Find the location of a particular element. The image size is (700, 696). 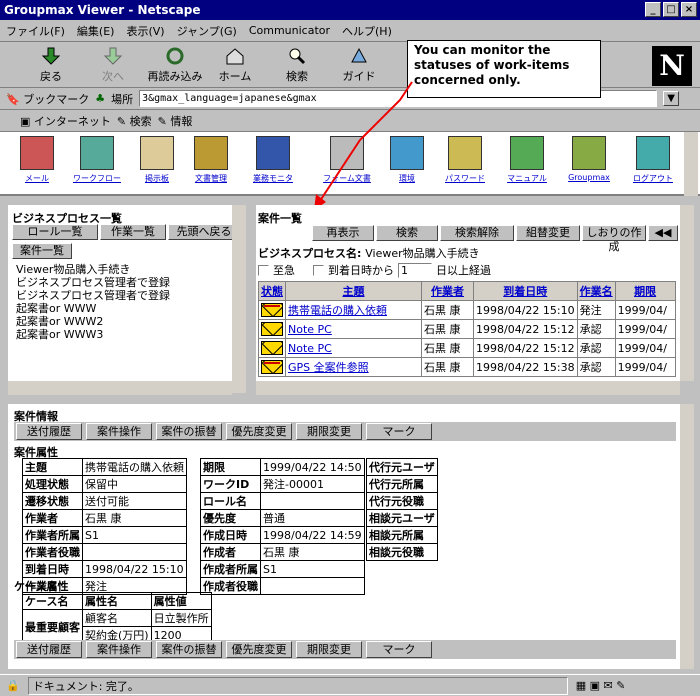

urgent-envelope-icon is located at coordinates (272, 367).